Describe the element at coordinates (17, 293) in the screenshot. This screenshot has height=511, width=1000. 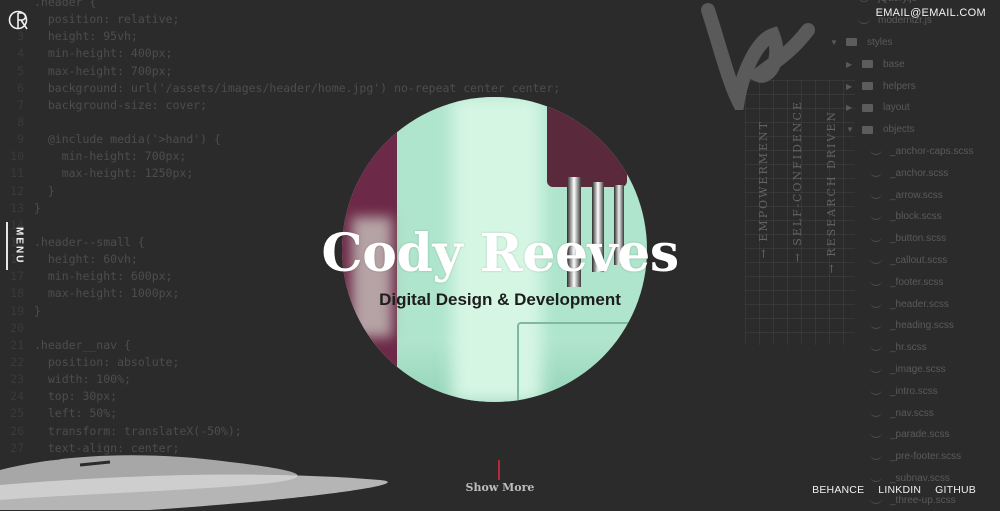
I see `line-number: 18` at that location.